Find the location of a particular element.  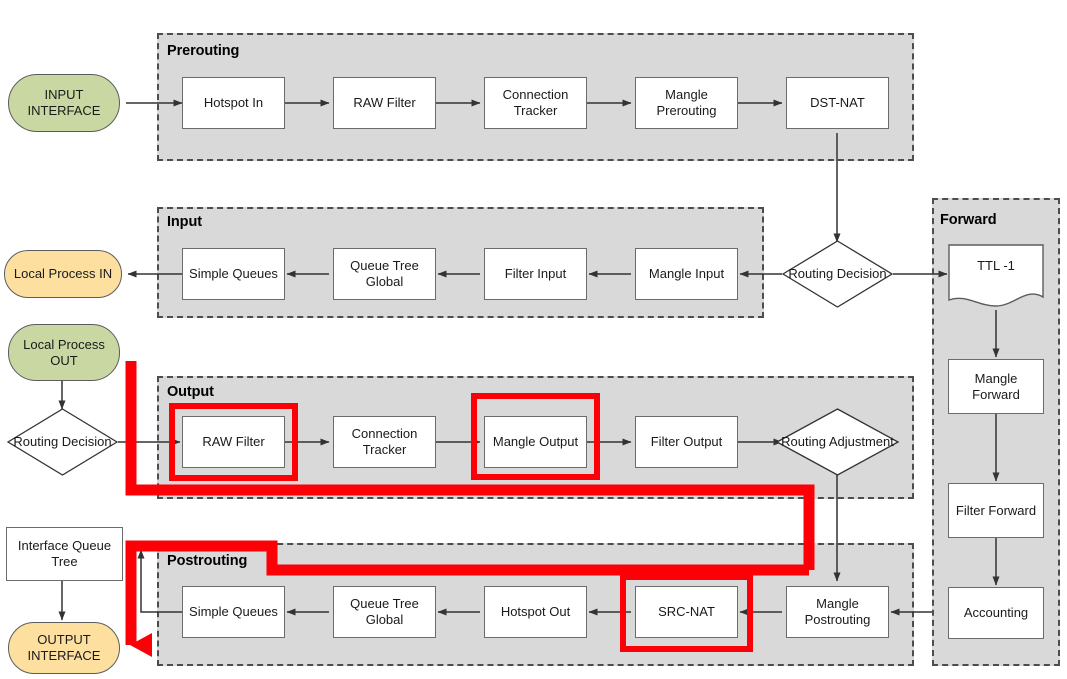

node-hotspot-out: Hotspot Out is located at coordinates (535, 612).